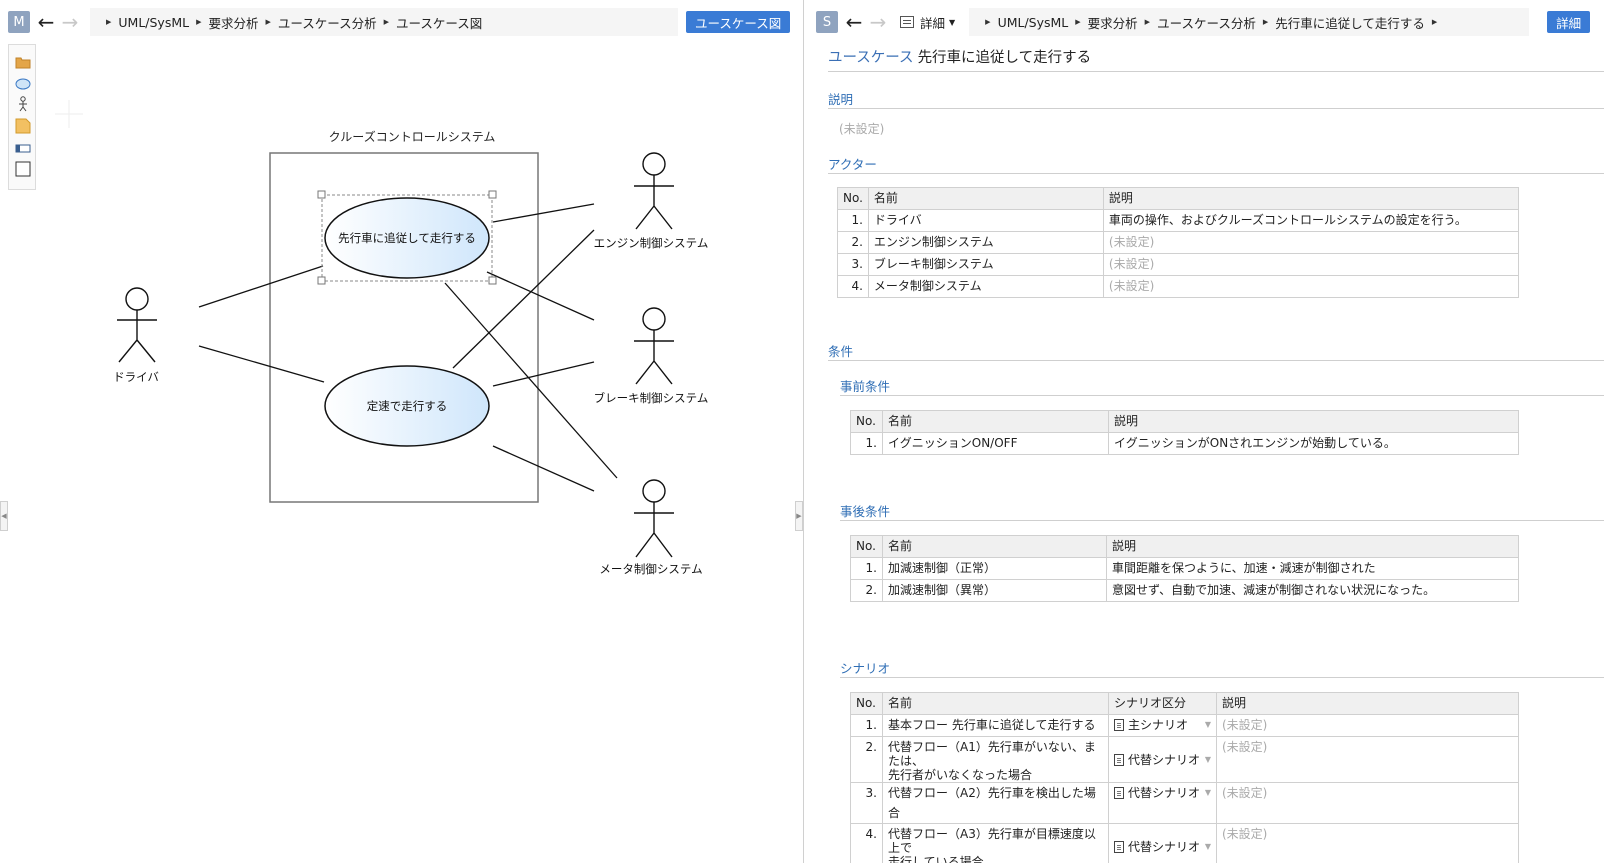  What do you see at coordinates (137, 325) in the screenshot?
I see `actor-driver` at bounding box center [137, 325].